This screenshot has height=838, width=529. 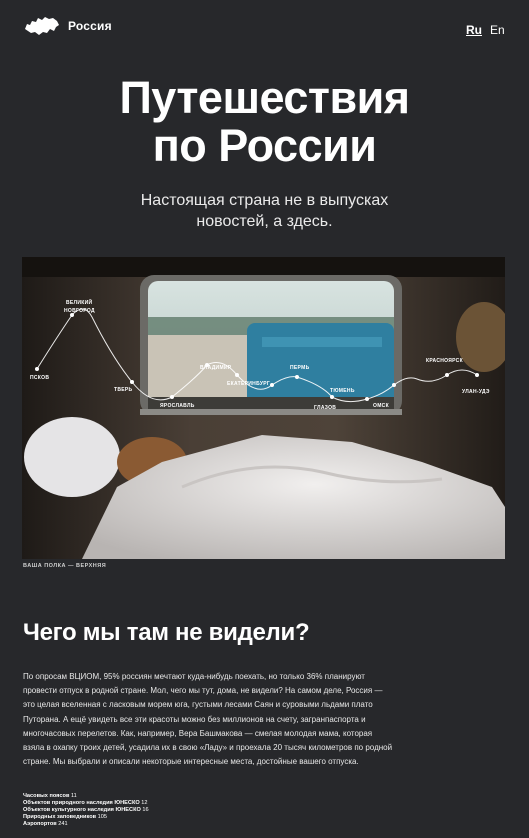 What do you see at coordinates (476, 392) in the screenshot?
I see `city-label: УЛАН-УДЭ` at bounding box center [476, 392].